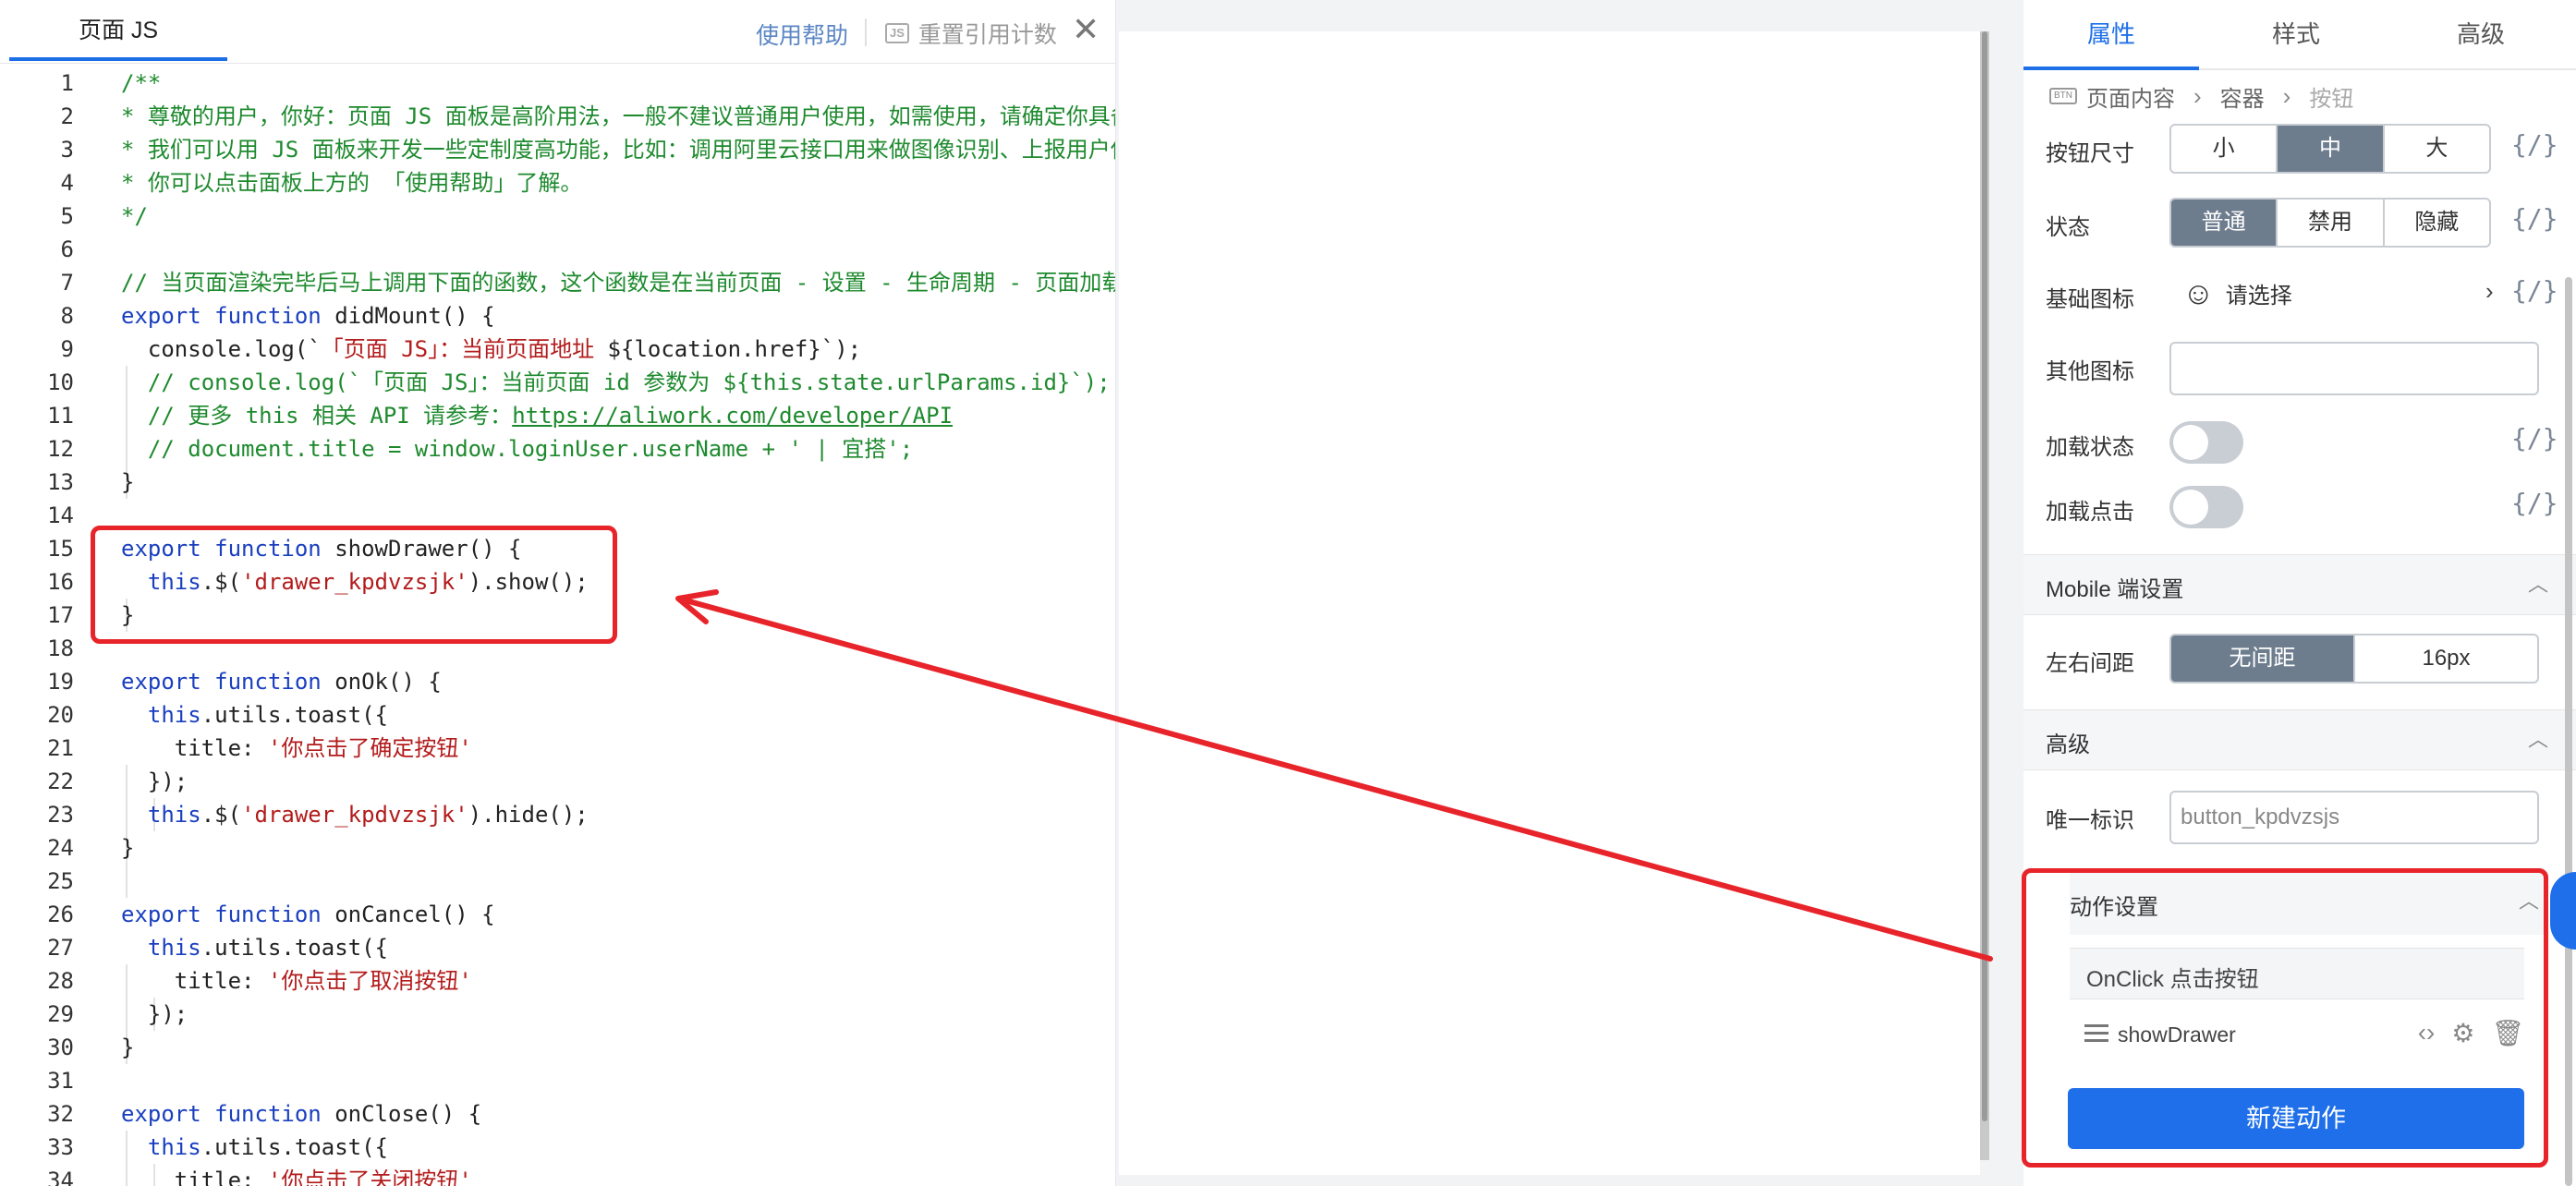 This screenshot has height=1186, width=2576. Describe the element at coordinates (557, 1148) in the screenshot. I see `code-line: 33 this.utils.toast({` at that location.